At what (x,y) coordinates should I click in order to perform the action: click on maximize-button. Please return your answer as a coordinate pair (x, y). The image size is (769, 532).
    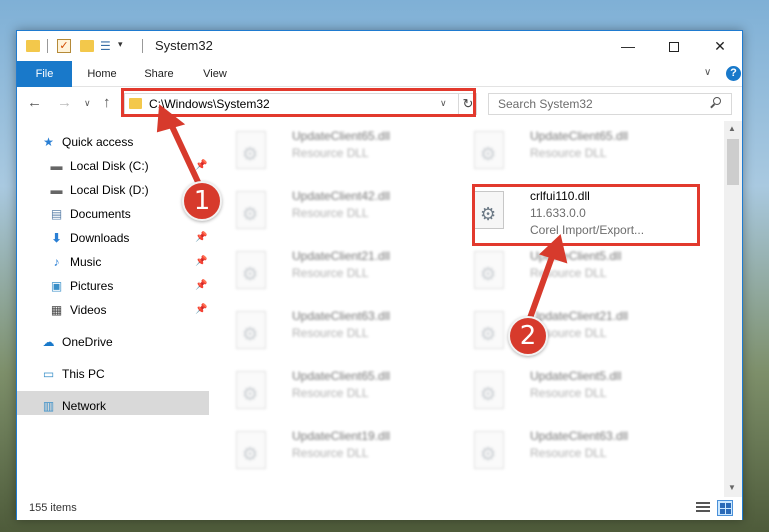
    Looking at the image, I should click on (674, 46).